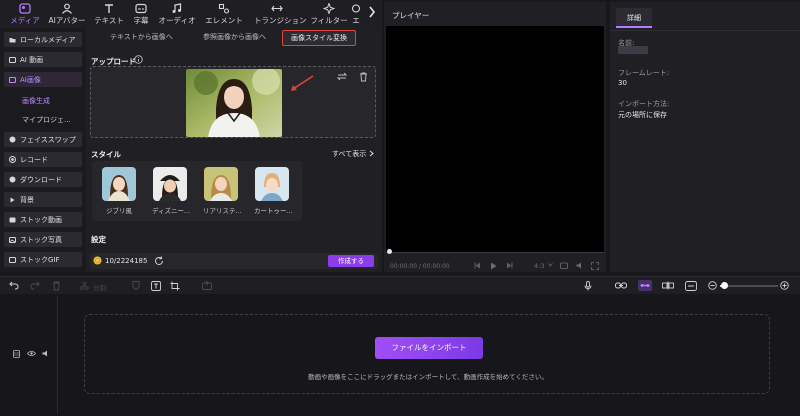  What do you see at coordinates (221, 184) in the screenshot?
I see `realistic-avatar` at bounding box center [221, 184].